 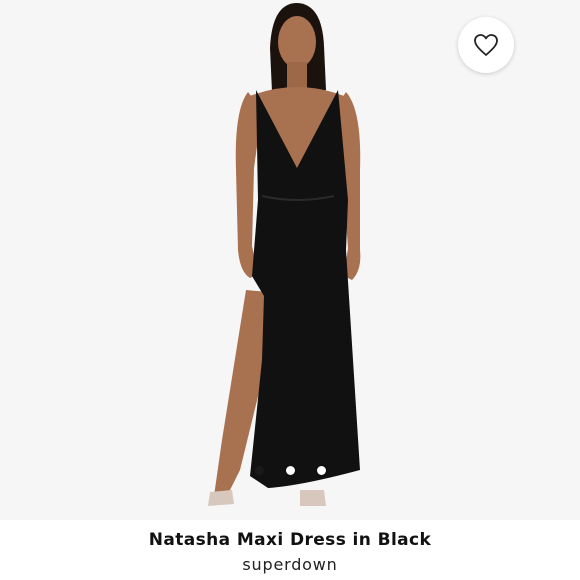 I want to click on heart-outline-icon, so click(x=486, y=45).